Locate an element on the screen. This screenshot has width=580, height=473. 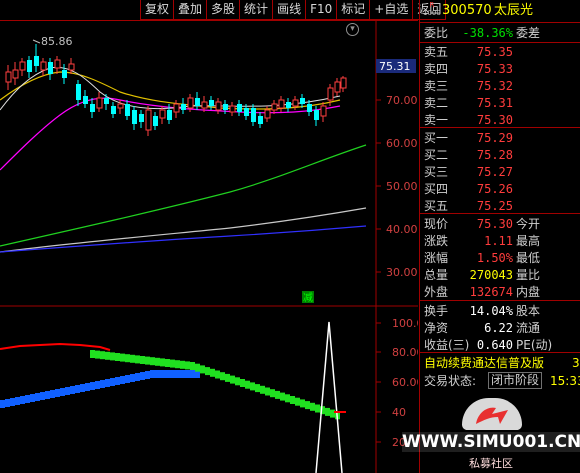
fin-row-0: 换手 14.04% 股本 is located at coordinates (500, 311).